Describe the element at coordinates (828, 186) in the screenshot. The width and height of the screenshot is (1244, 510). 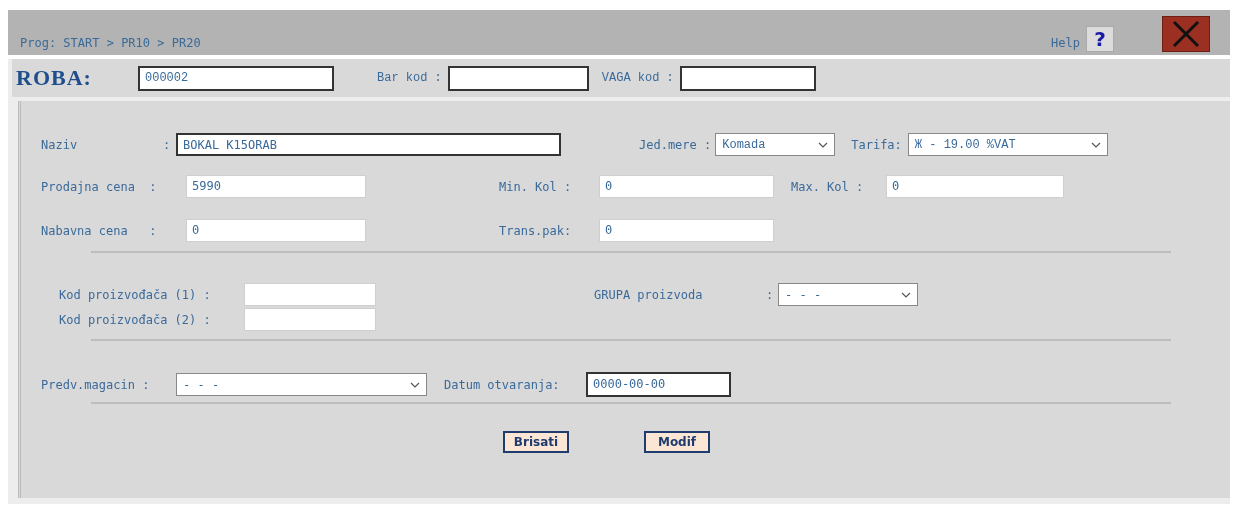
I see `field-label: Max. Kol :` at that location.